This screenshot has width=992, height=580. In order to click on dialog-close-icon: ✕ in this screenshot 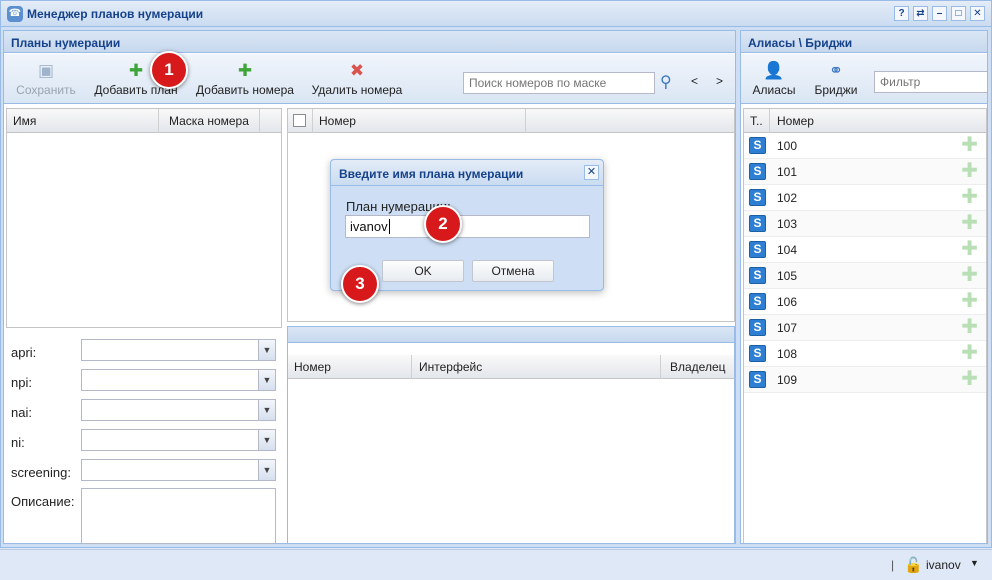, I will do `click(591, 172)`.